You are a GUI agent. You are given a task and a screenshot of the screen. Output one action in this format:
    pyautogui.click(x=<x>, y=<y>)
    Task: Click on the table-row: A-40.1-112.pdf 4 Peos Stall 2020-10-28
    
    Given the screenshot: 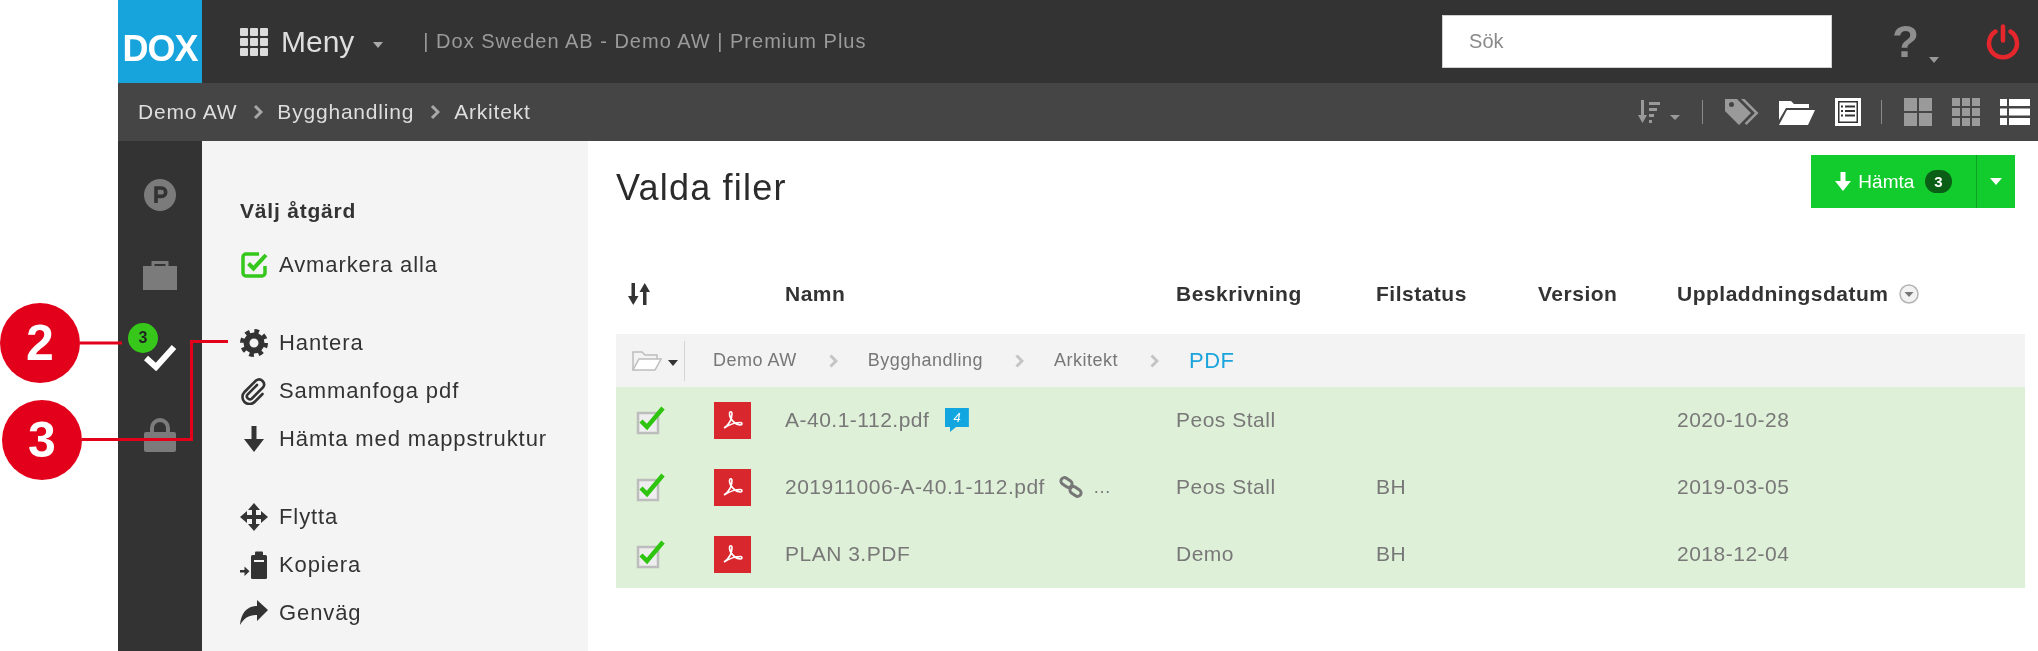 What is the action you would take?
    pyautogui.click(x=1320, y=420)
    